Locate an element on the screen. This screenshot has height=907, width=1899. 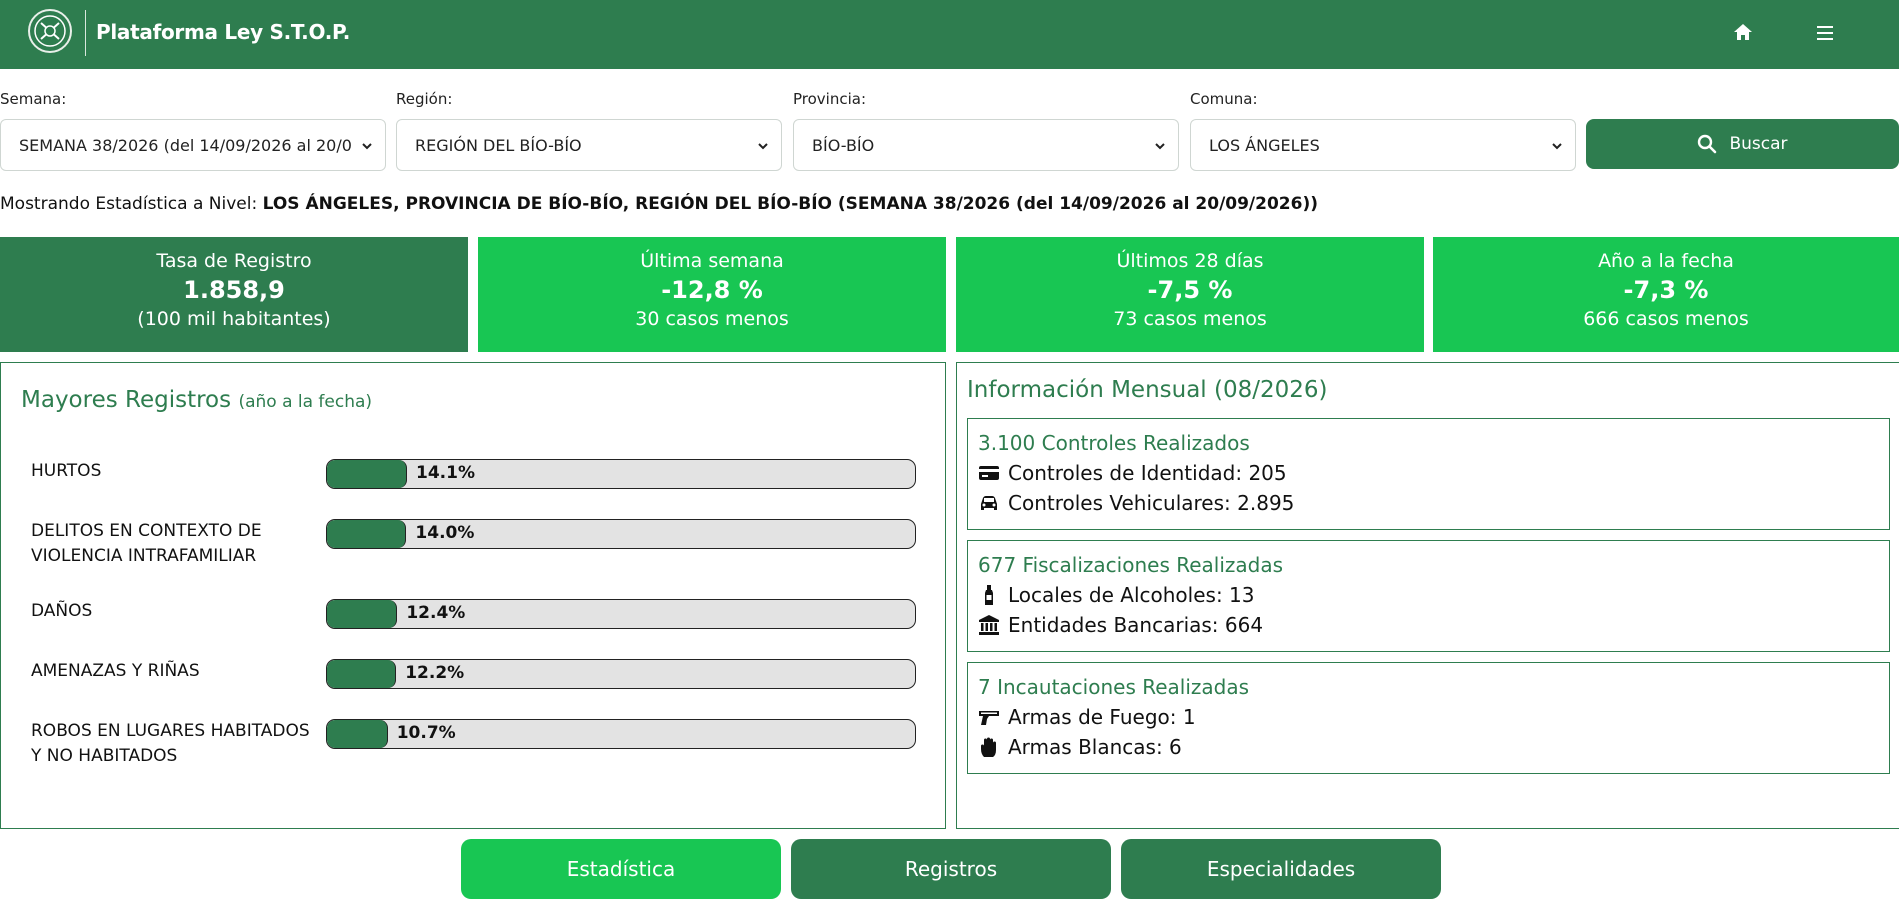
locales-alcoholes-text: Locales de Alcoholes: 13 is located at coordinates (1131, 595).